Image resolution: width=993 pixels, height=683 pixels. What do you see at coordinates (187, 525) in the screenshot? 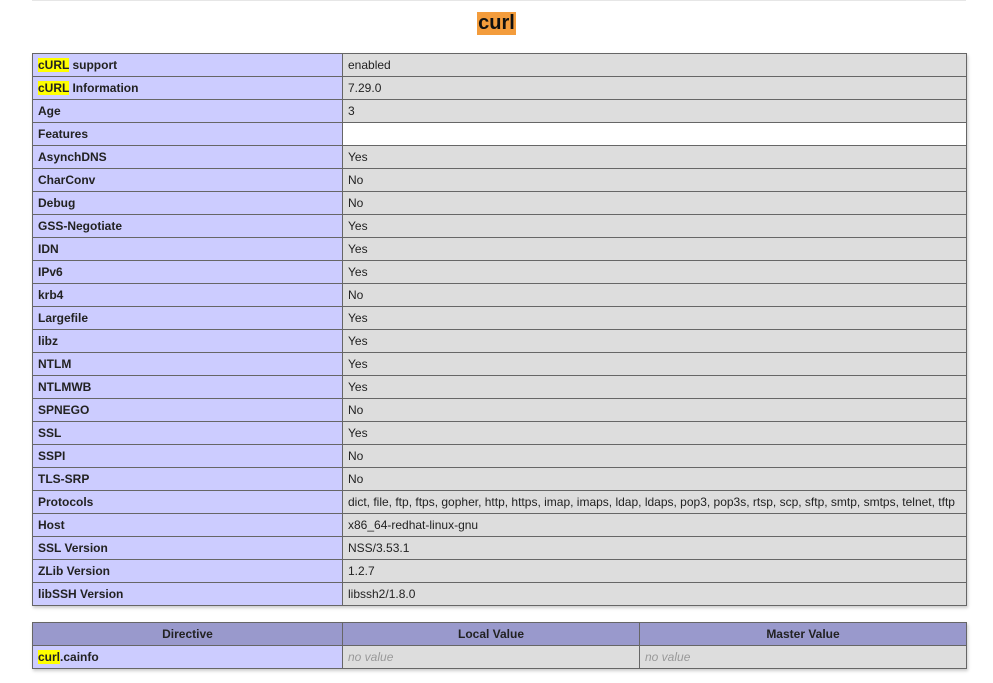
I see `row-label: Host` at bounding box center [187, 525].